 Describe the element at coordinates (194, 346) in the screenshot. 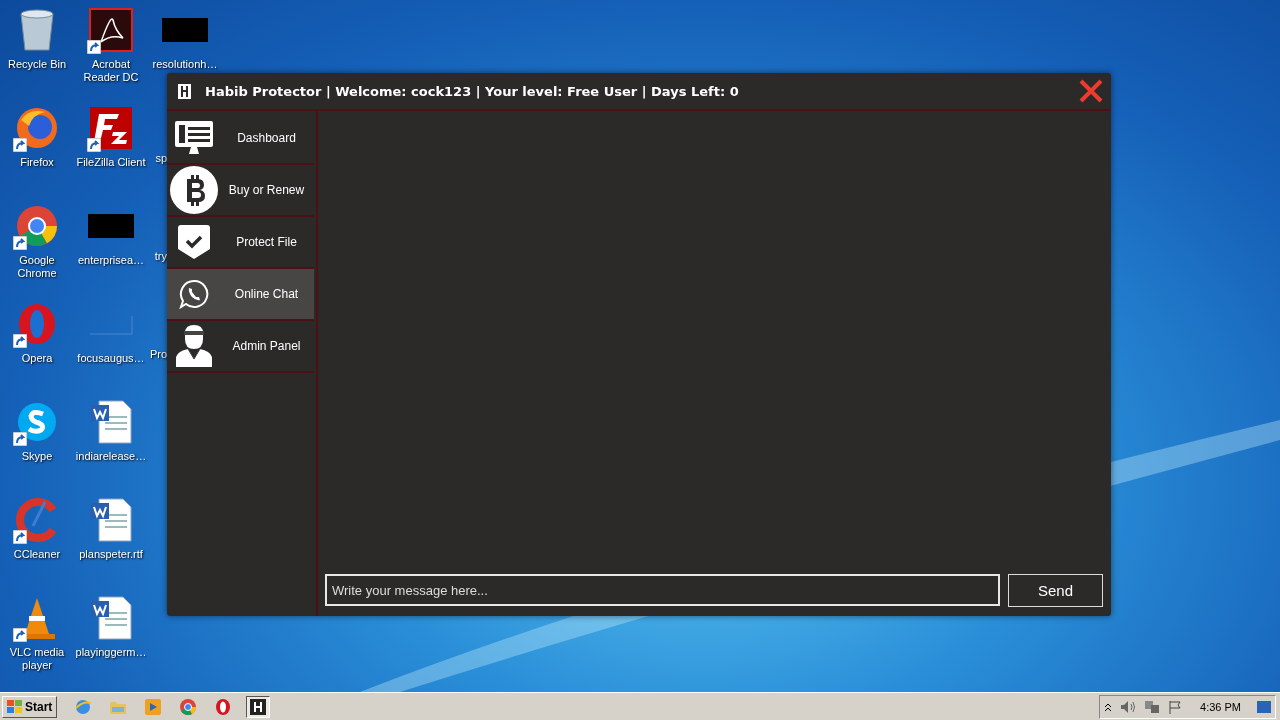

I see `person-icon` at that location.